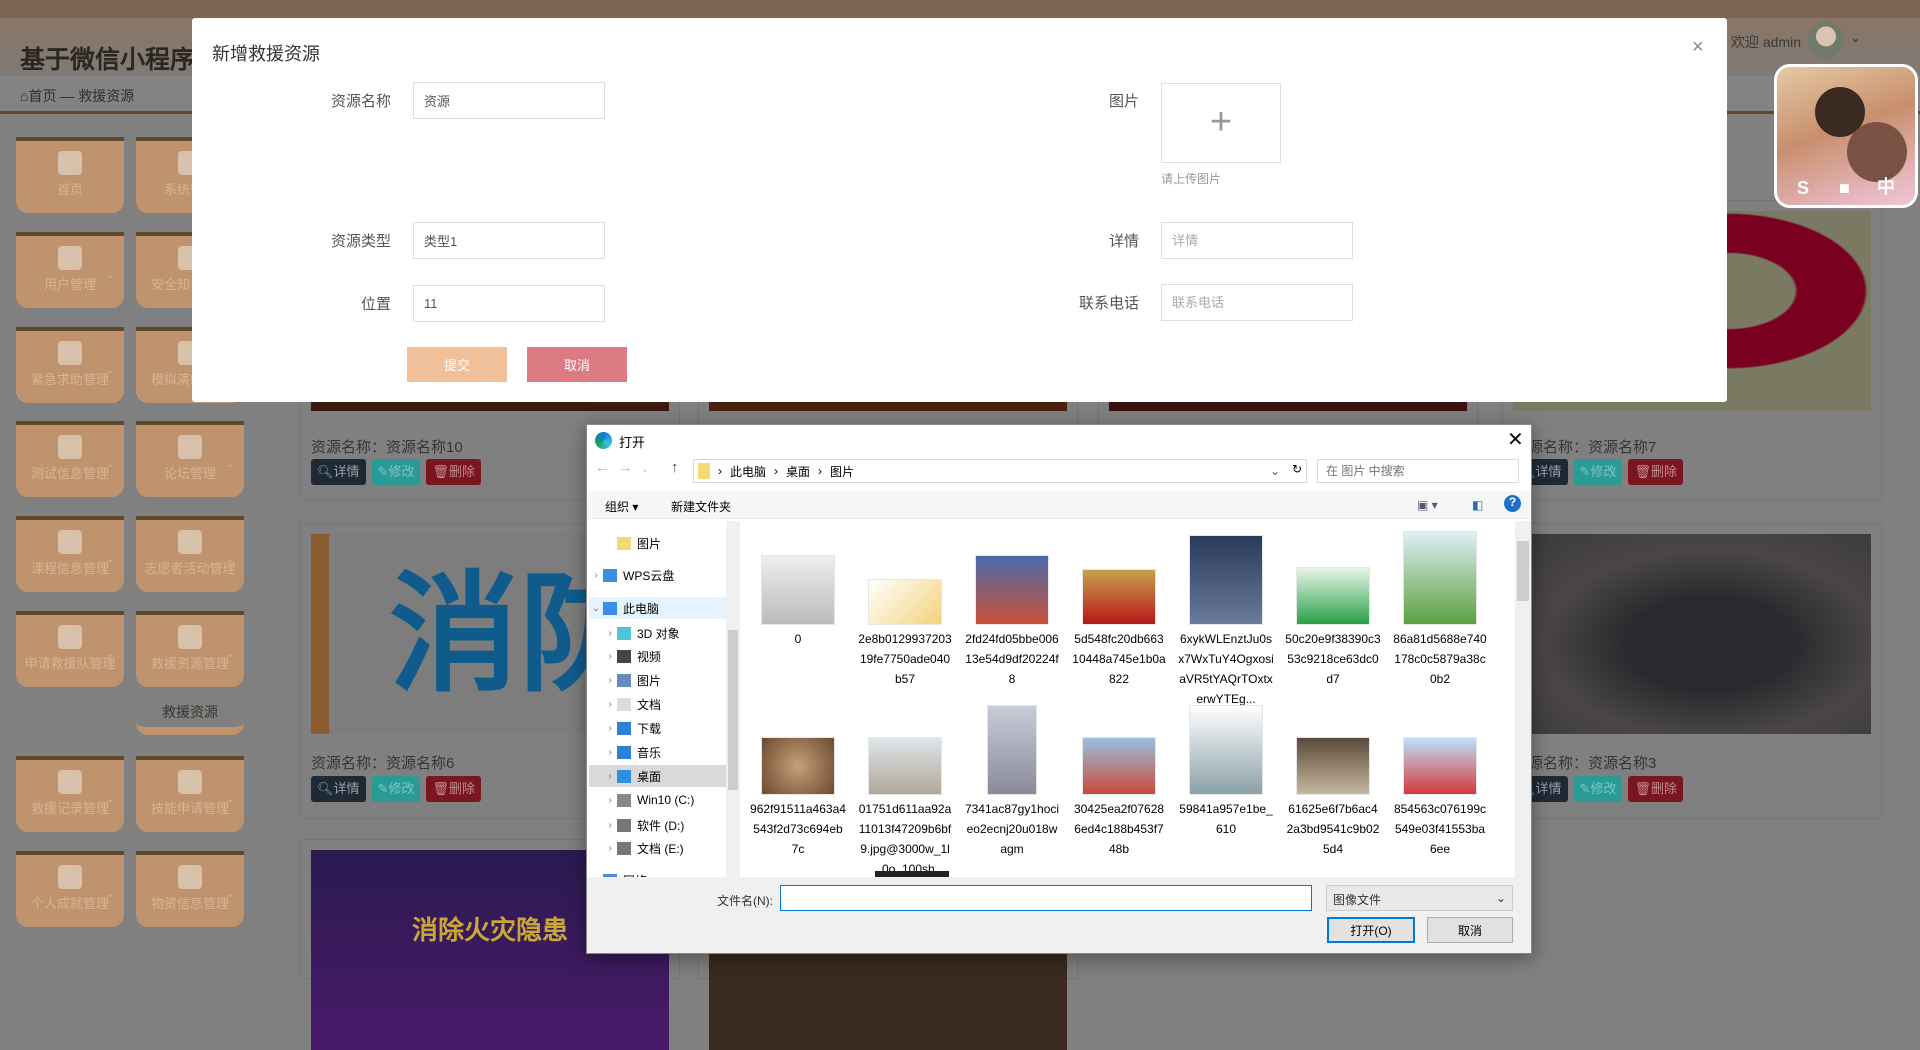 The image size is (1920, 1050). What do you see at coordinates (659, 608) in the screenshot?
I see `nav-tree-item: ⌄ 此电脑` at bounding box center [659, 608].